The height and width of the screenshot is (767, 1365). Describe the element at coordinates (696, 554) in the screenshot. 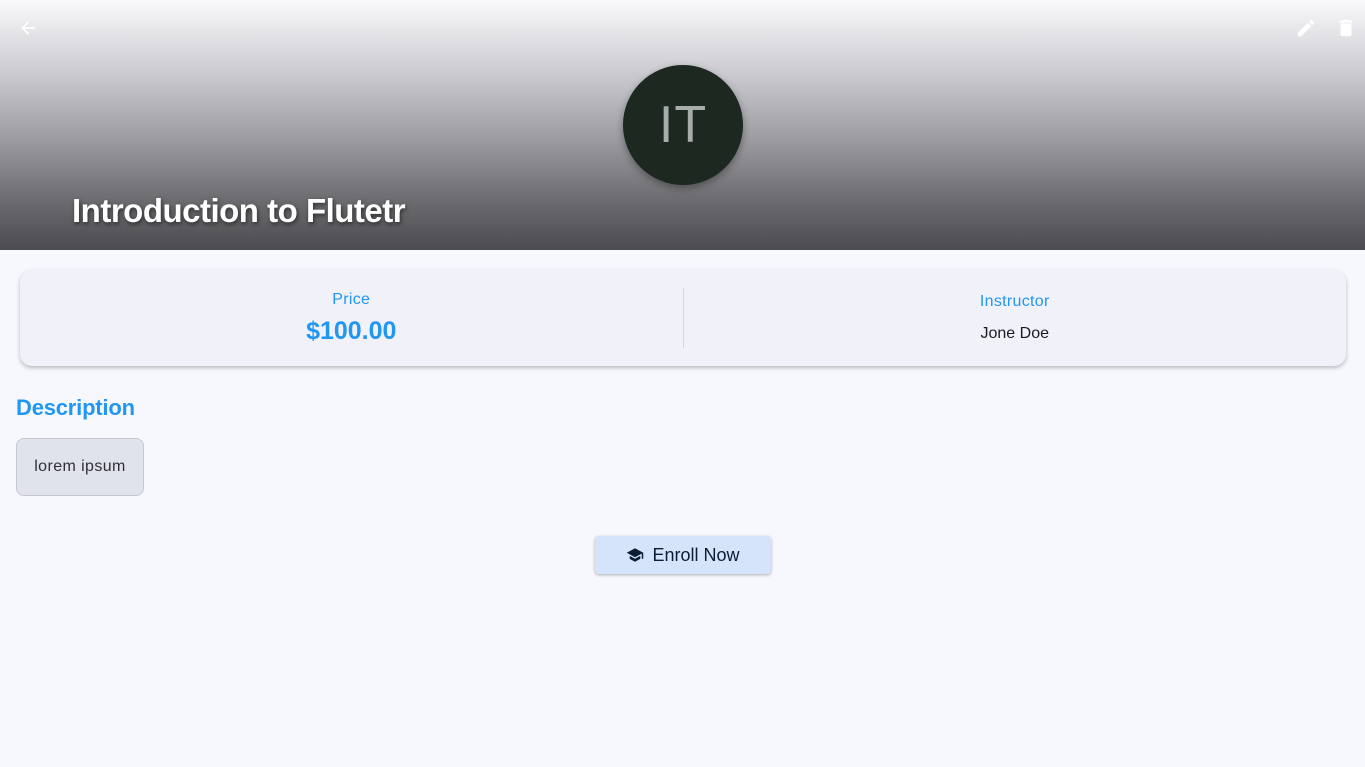

I see `enroll-now-label: Enroll Now` at that location.